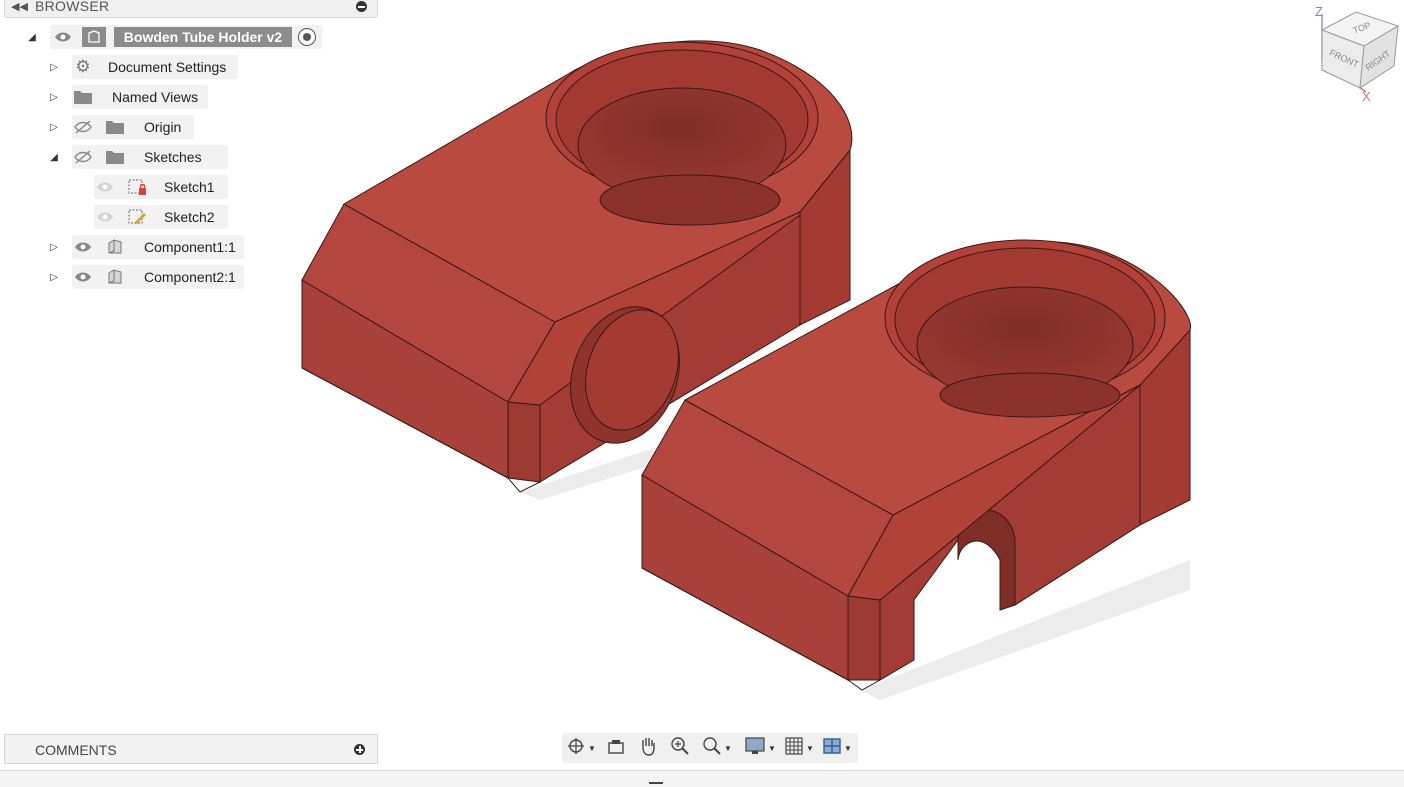  I want to click on gear-icon: ⚙, so click(83, 66).